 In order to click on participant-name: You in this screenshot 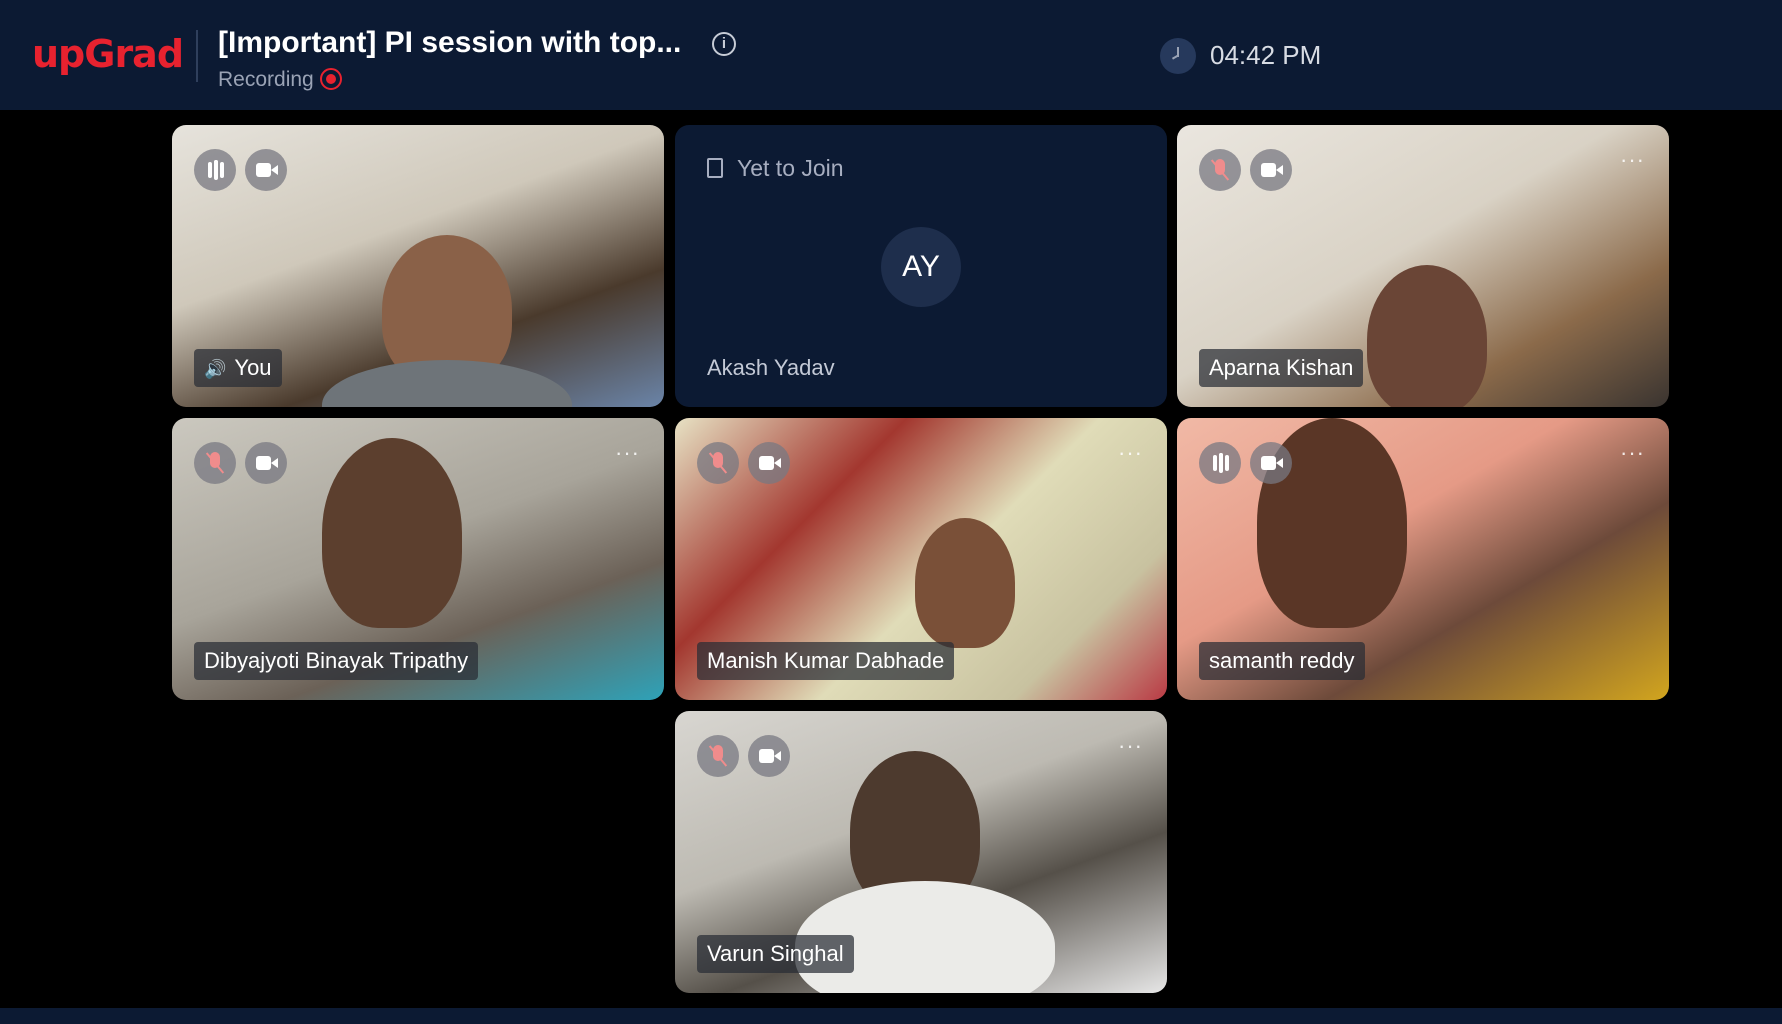, I will do `click(253, 367)`.